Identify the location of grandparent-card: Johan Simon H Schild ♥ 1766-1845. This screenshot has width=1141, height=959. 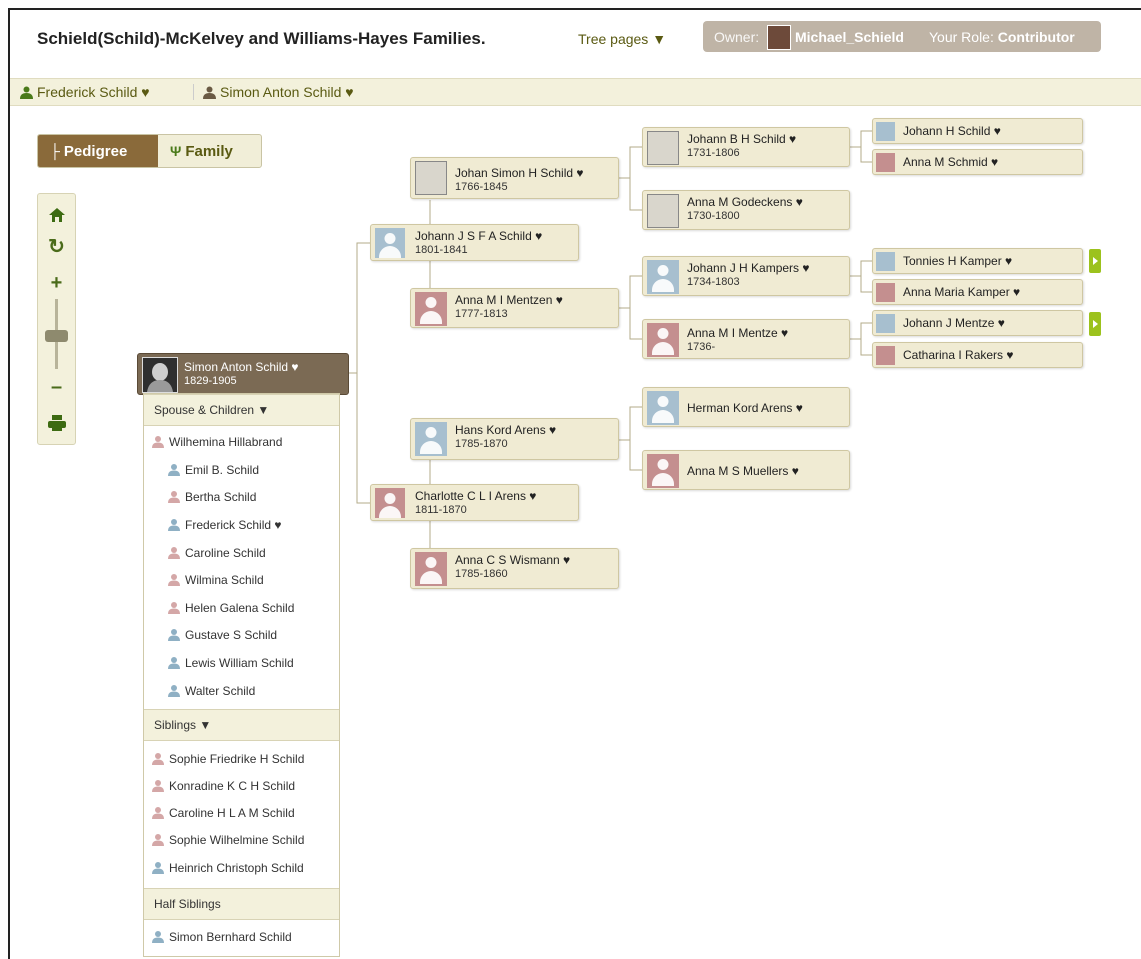
(514, 178).